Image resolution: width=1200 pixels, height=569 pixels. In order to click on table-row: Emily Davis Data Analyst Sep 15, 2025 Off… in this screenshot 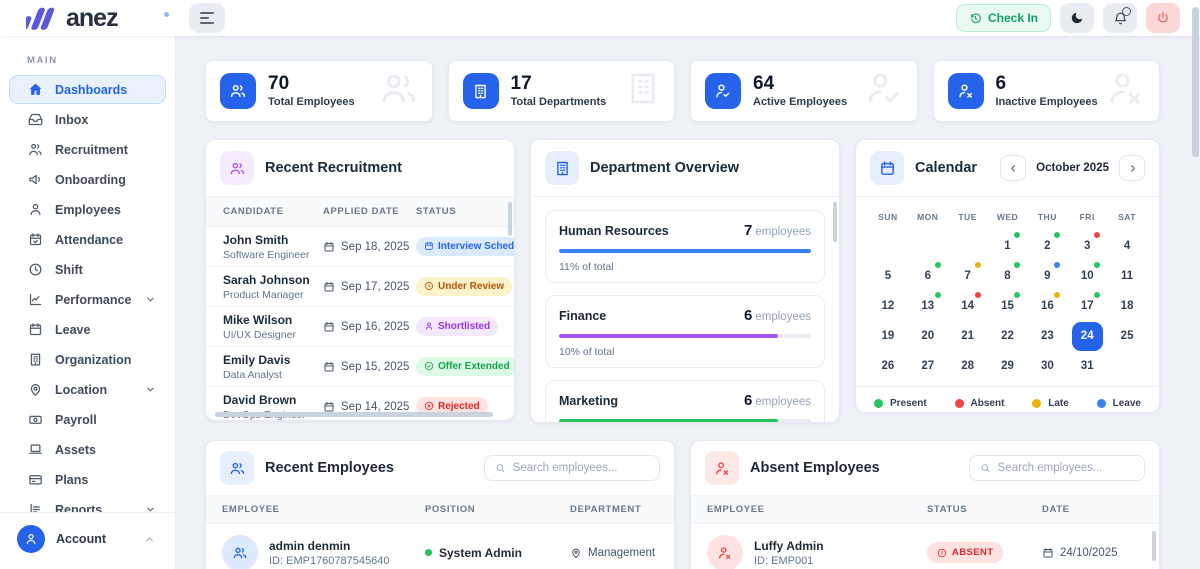, I will do `click(360, 367)`.